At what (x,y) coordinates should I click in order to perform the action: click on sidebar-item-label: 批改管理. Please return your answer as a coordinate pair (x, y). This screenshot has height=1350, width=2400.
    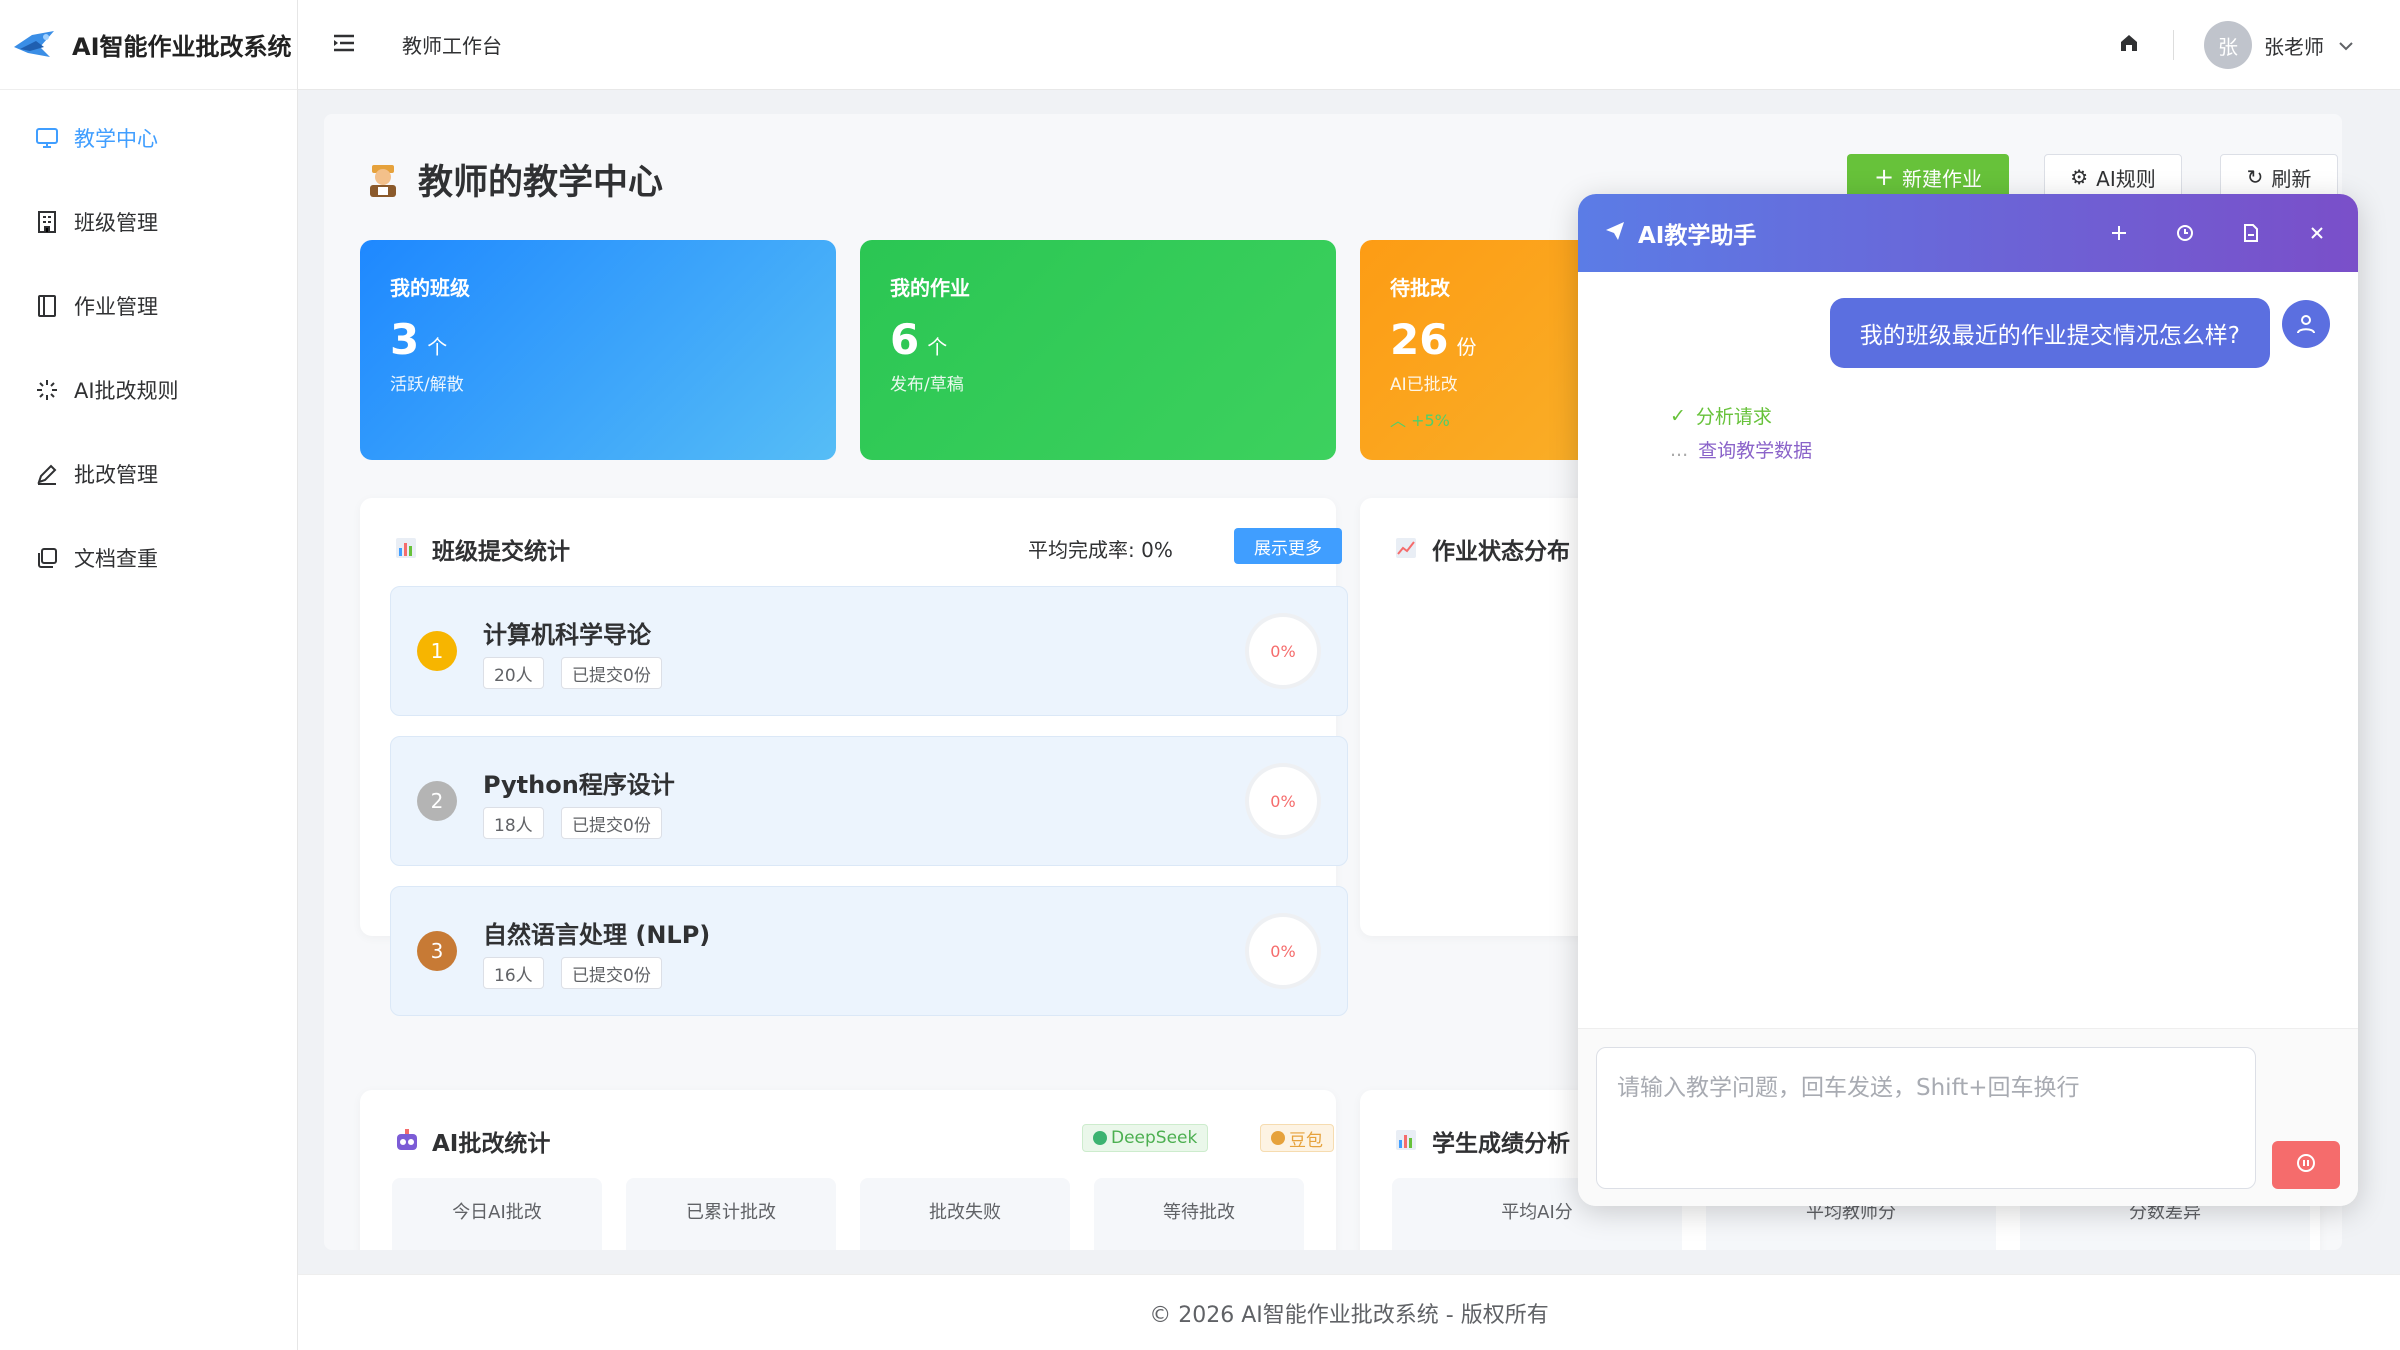
    Looking at the image, I should click on (116, 475).